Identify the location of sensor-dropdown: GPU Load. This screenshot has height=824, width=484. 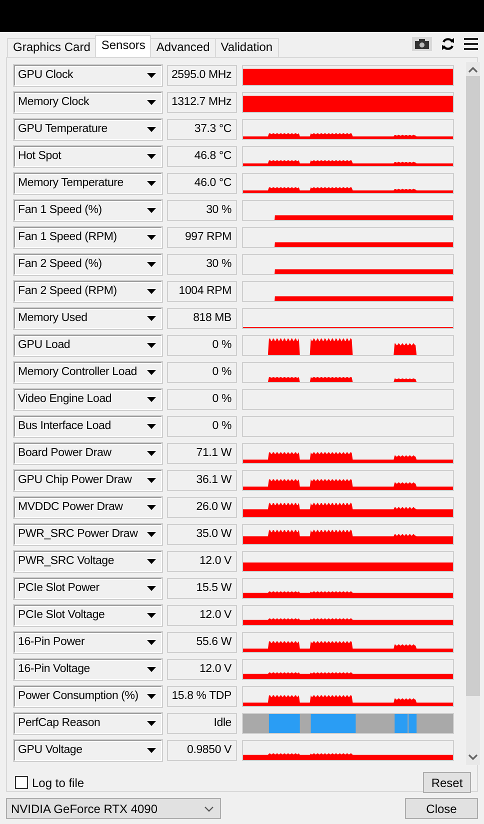
(88, 345).